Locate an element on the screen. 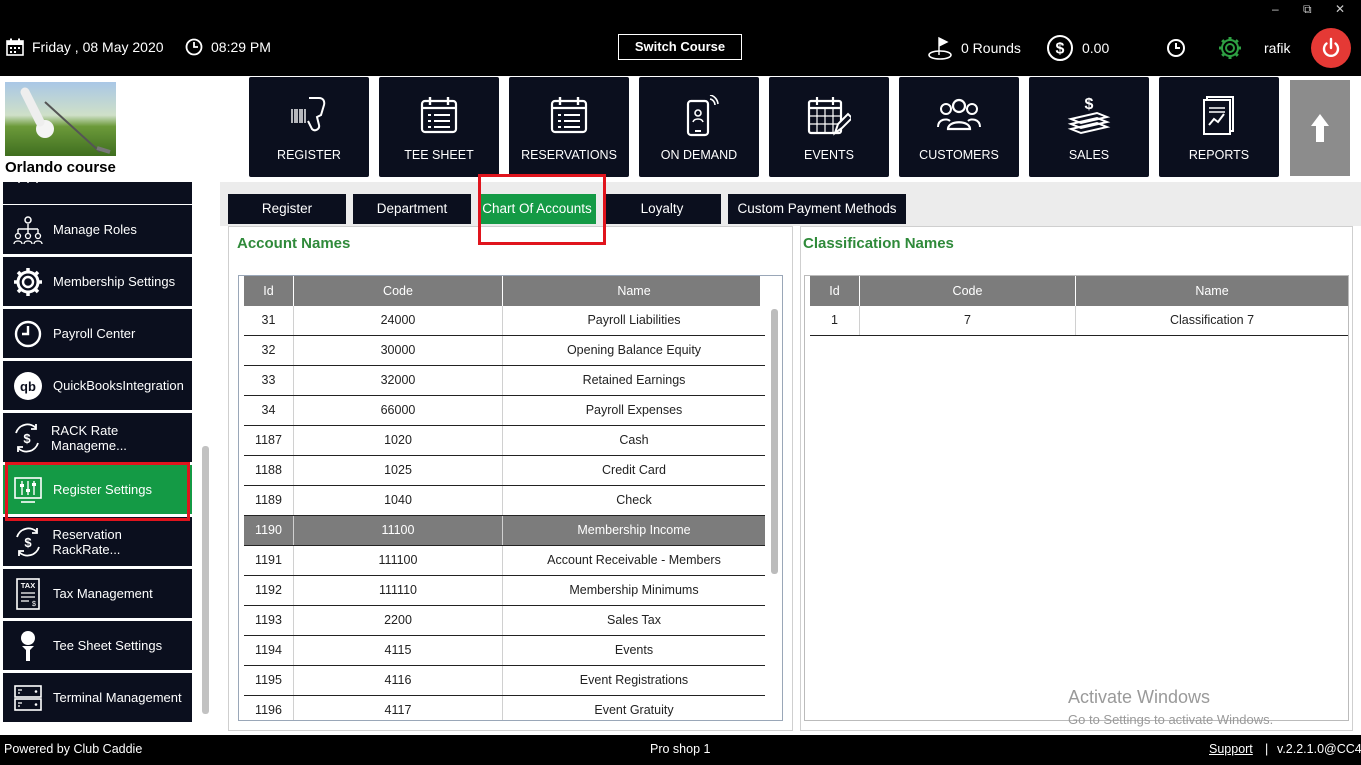 This screenshot has width=1361, height=765. cell-id: 34 is located at coordinates (269, 410).